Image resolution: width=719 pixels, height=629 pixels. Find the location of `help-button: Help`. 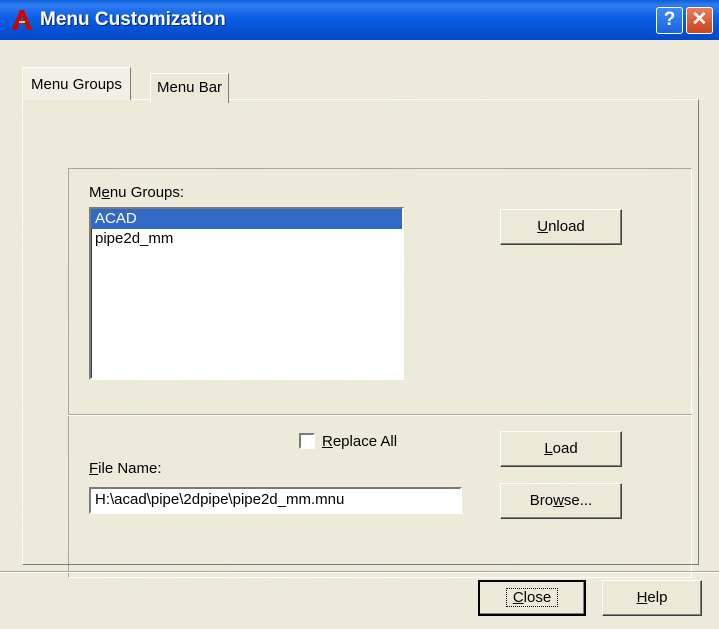

help-button: Help is located at coordinates (652, 598).